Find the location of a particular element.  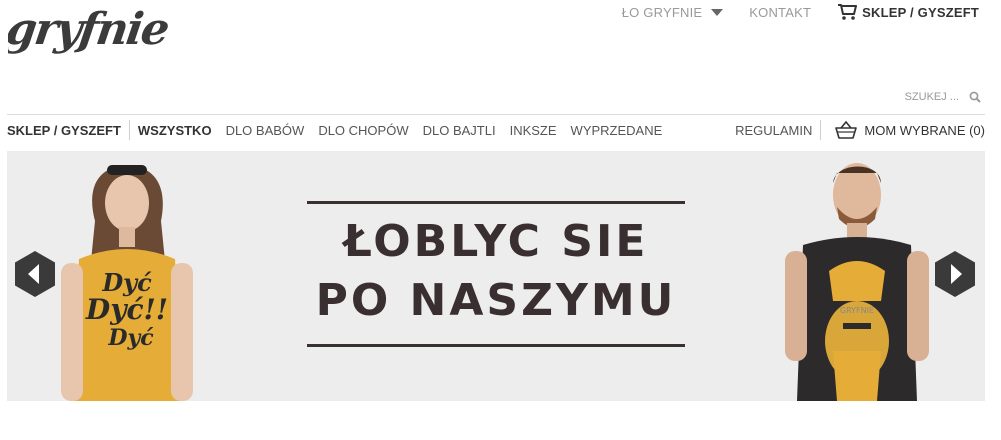

gryfnie-logo: gryfnie is located at coordinates (93, 34).